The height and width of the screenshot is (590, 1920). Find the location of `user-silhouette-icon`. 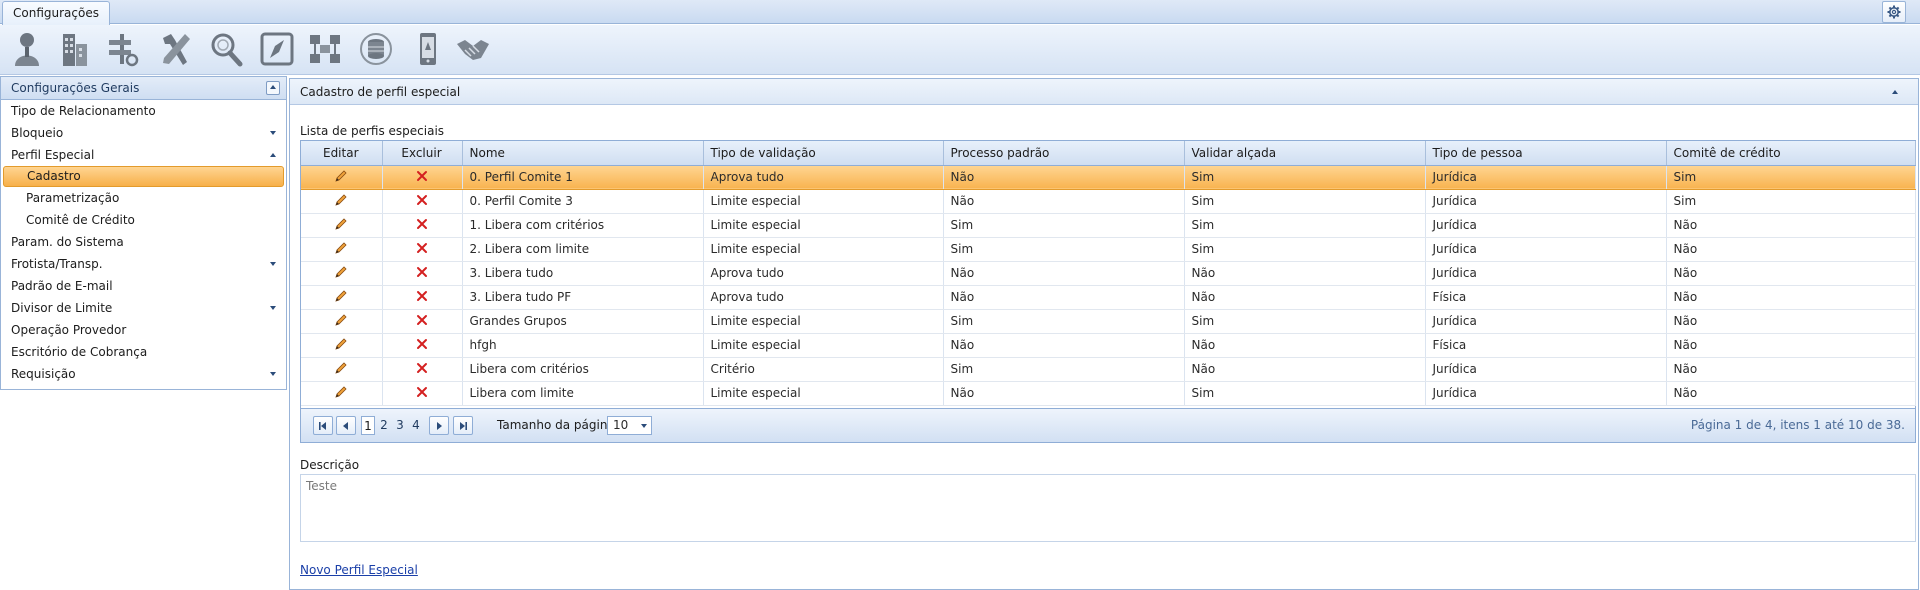

user-silhouette-icon is located at coordinates (28, 49).